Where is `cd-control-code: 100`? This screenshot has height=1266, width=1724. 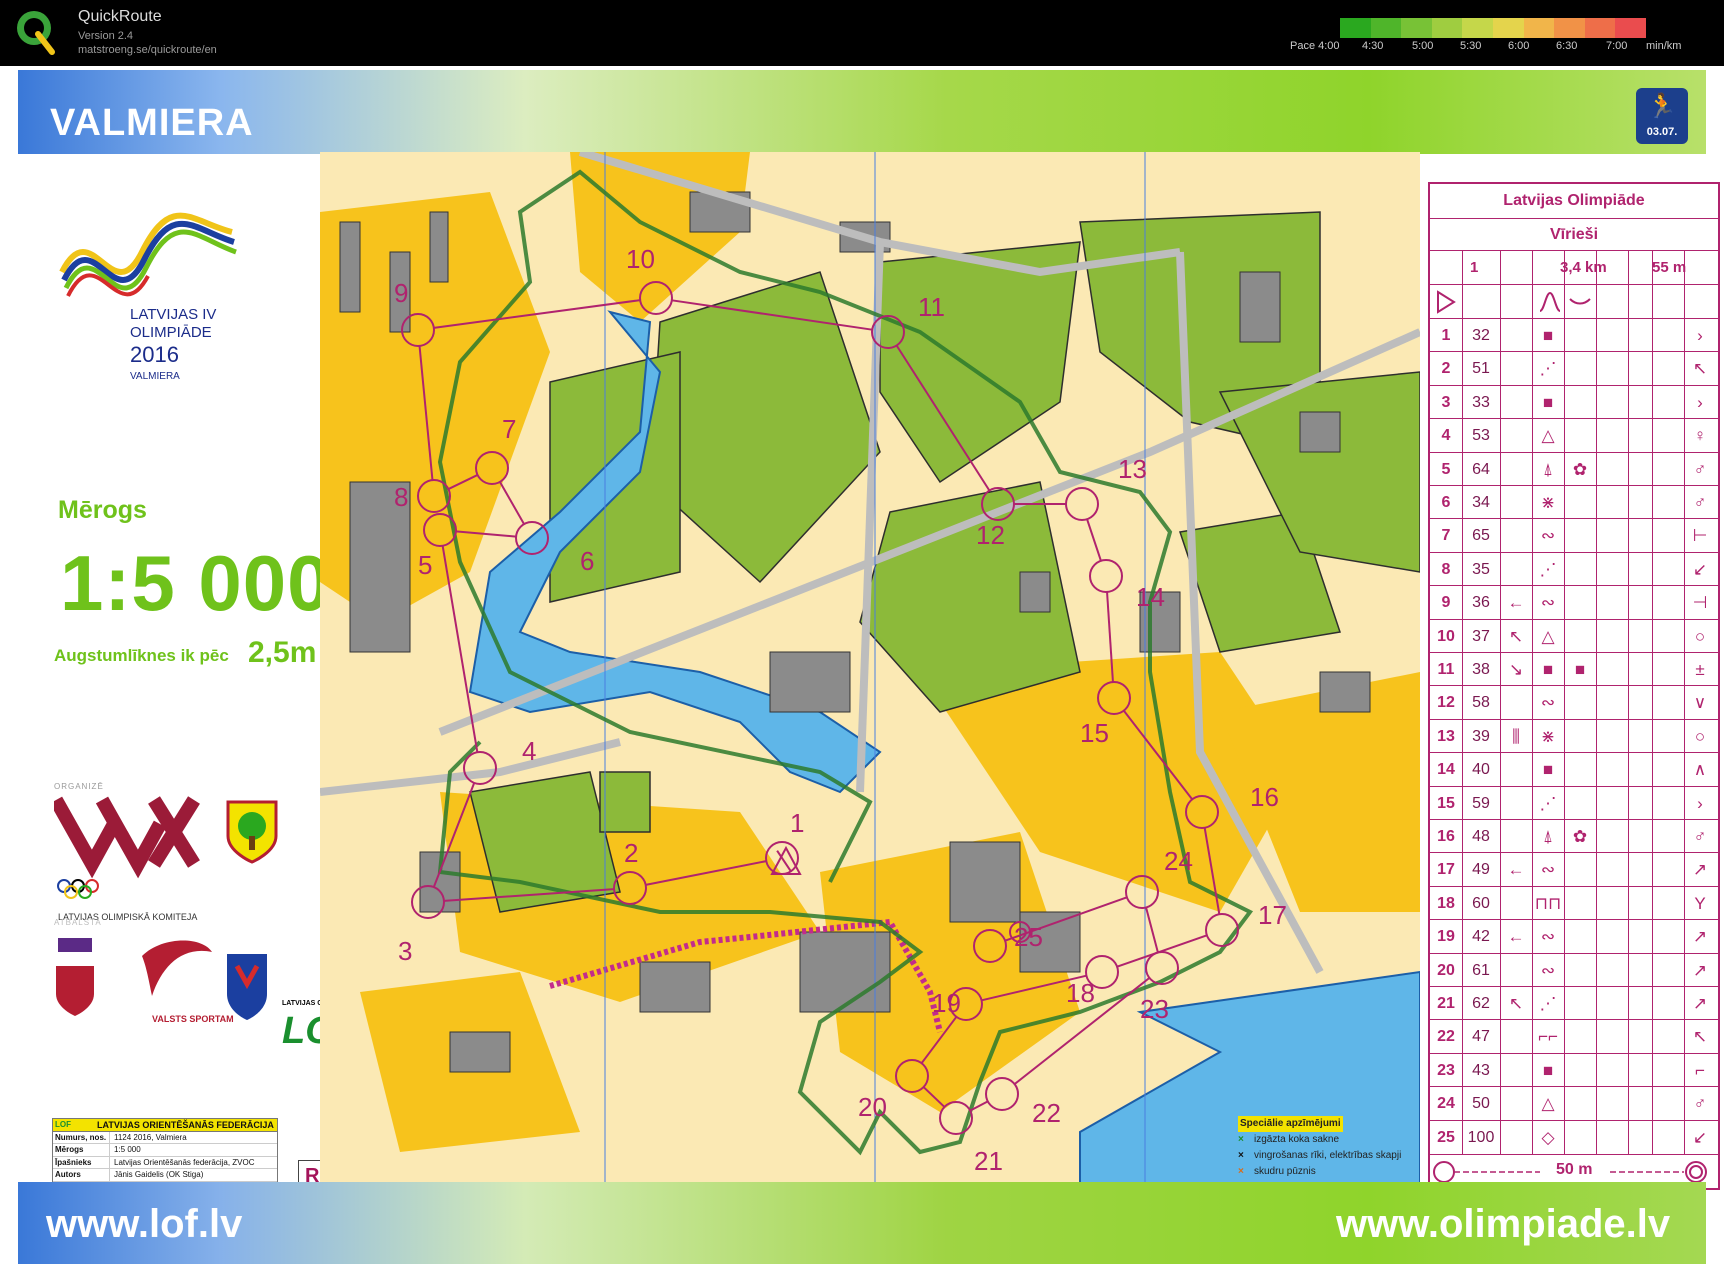
cd-control-code: 100 is located at coordinates (1481, 1137).